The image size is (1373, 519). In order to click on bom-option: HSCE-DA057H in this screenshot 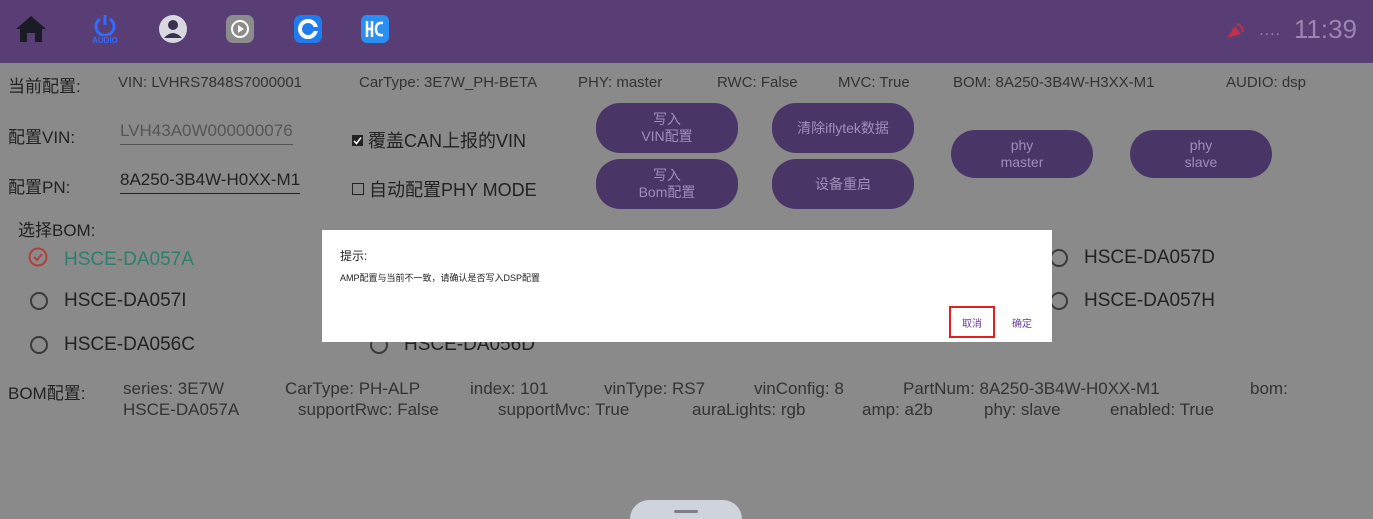, I will do `click(1132, 301)`.